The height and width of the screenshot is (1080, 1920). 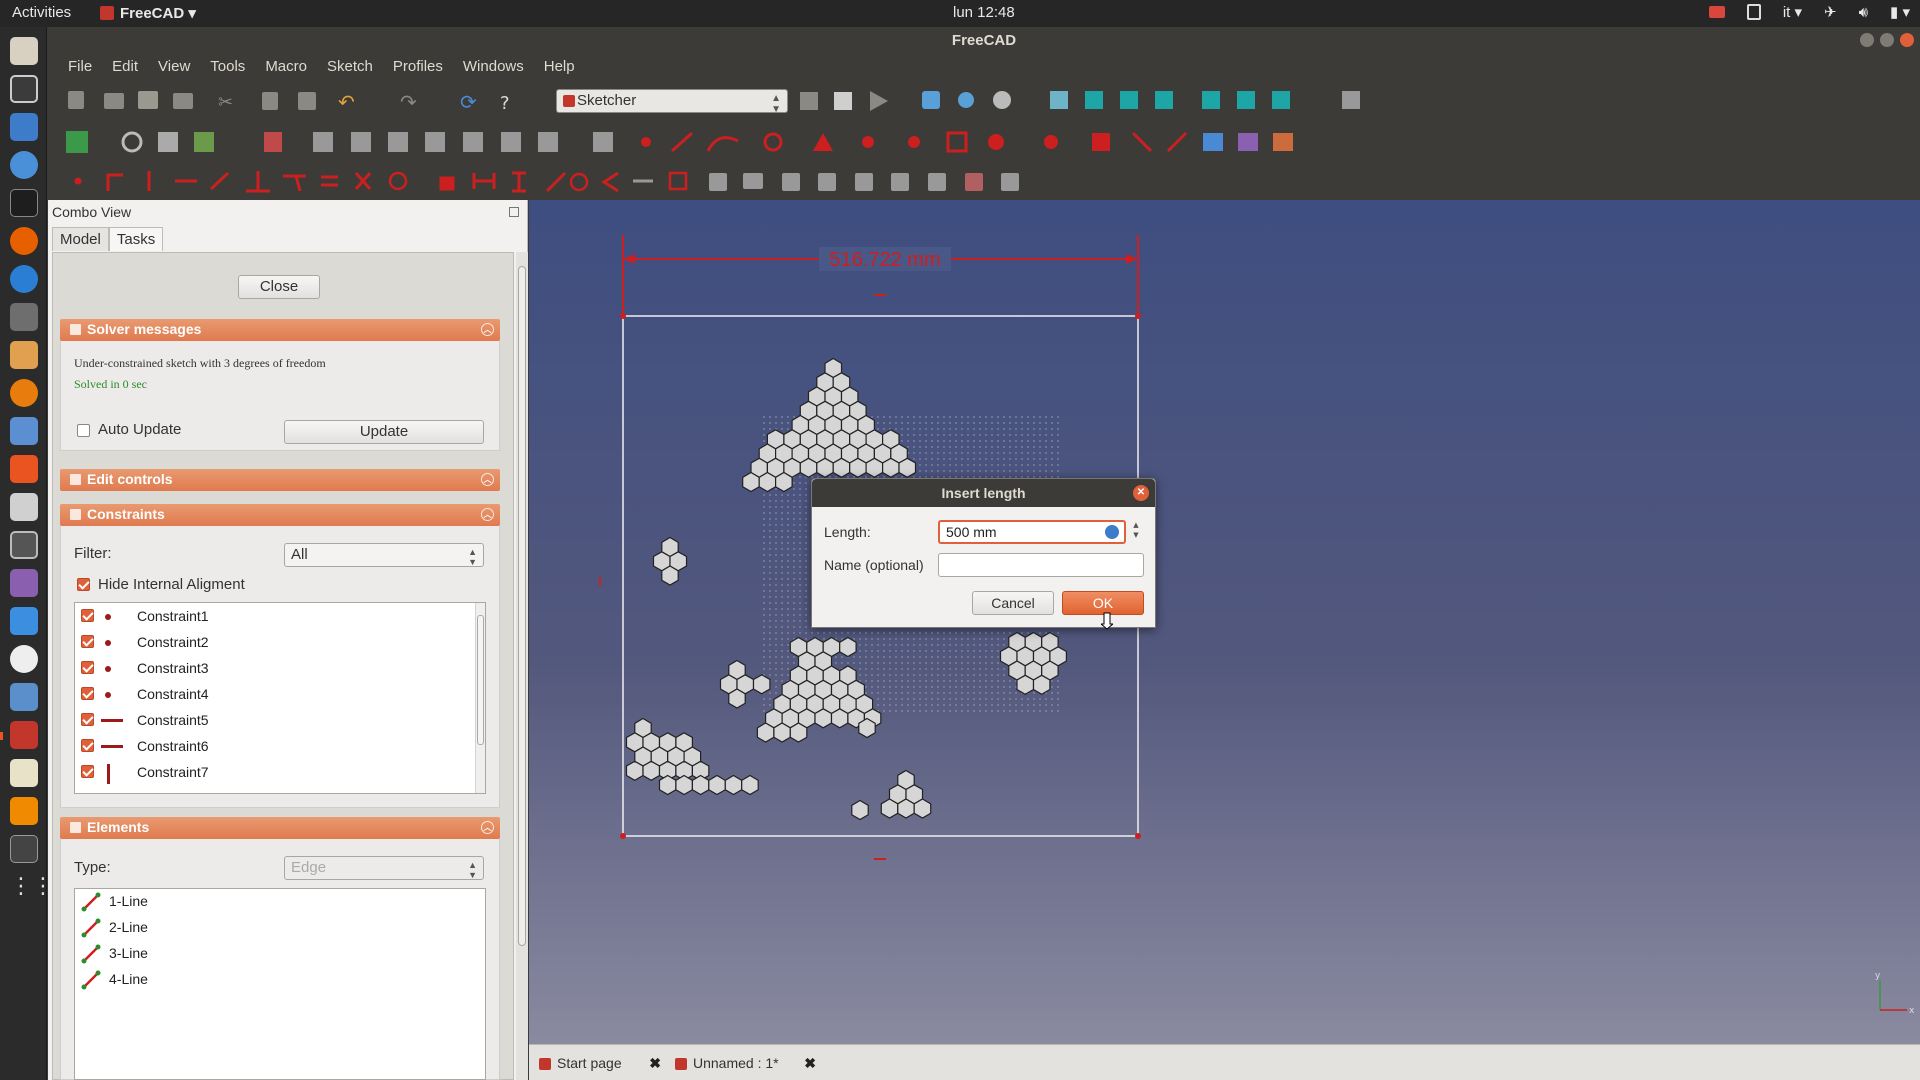 I want to click on menu-file: File, so click(x=80, y=67).